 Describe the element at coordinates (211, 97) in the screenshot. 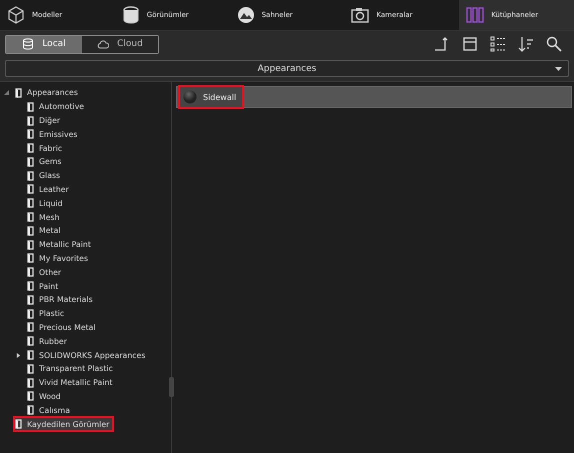

I see `material-item: Sidewall` at that location.